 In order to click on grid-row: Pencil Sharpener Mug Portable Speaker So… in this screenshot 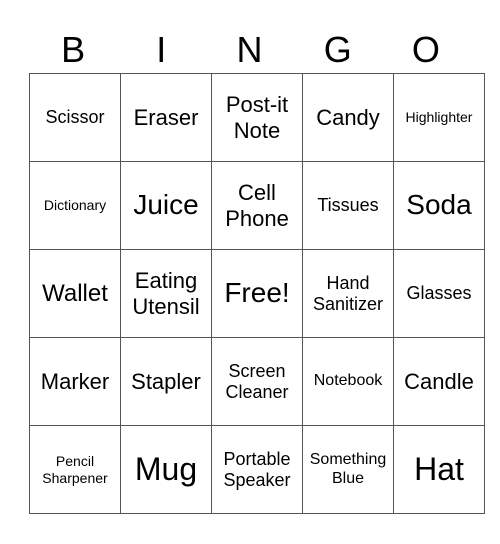, I will do `click(257, 469)`.